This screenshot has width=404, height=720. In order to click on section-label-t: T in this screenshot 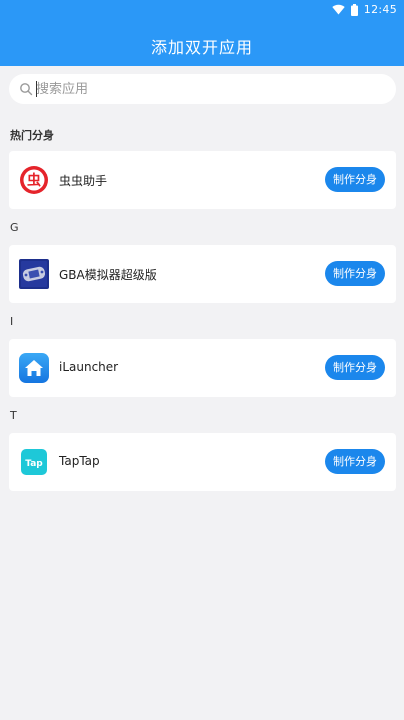, I will do `click(13, 415)`.